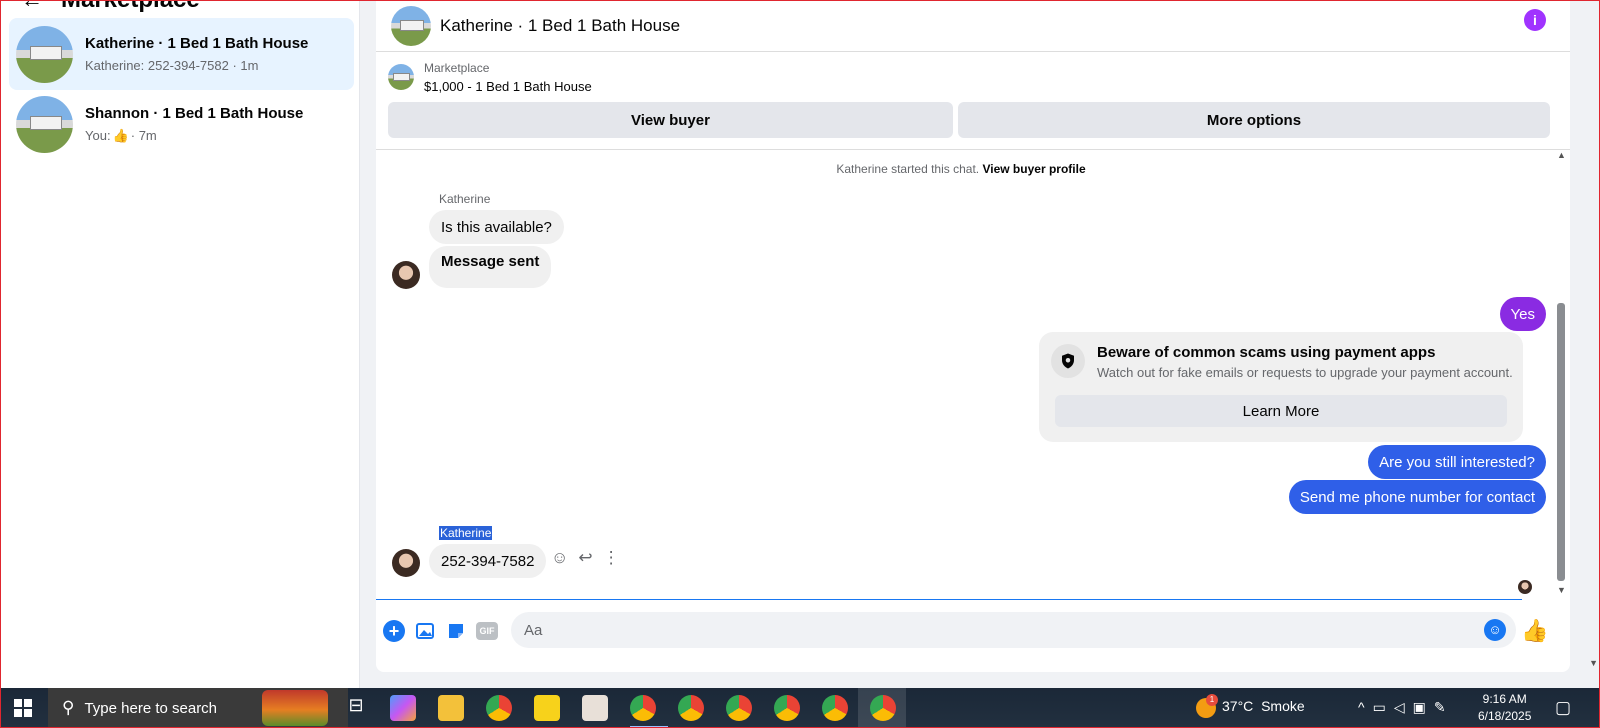 The image size is (1600, 728). What do you see at coordinates (295, 708) in the screenshot?
I see `search-highlight-image` at bounding box center [295, 708].